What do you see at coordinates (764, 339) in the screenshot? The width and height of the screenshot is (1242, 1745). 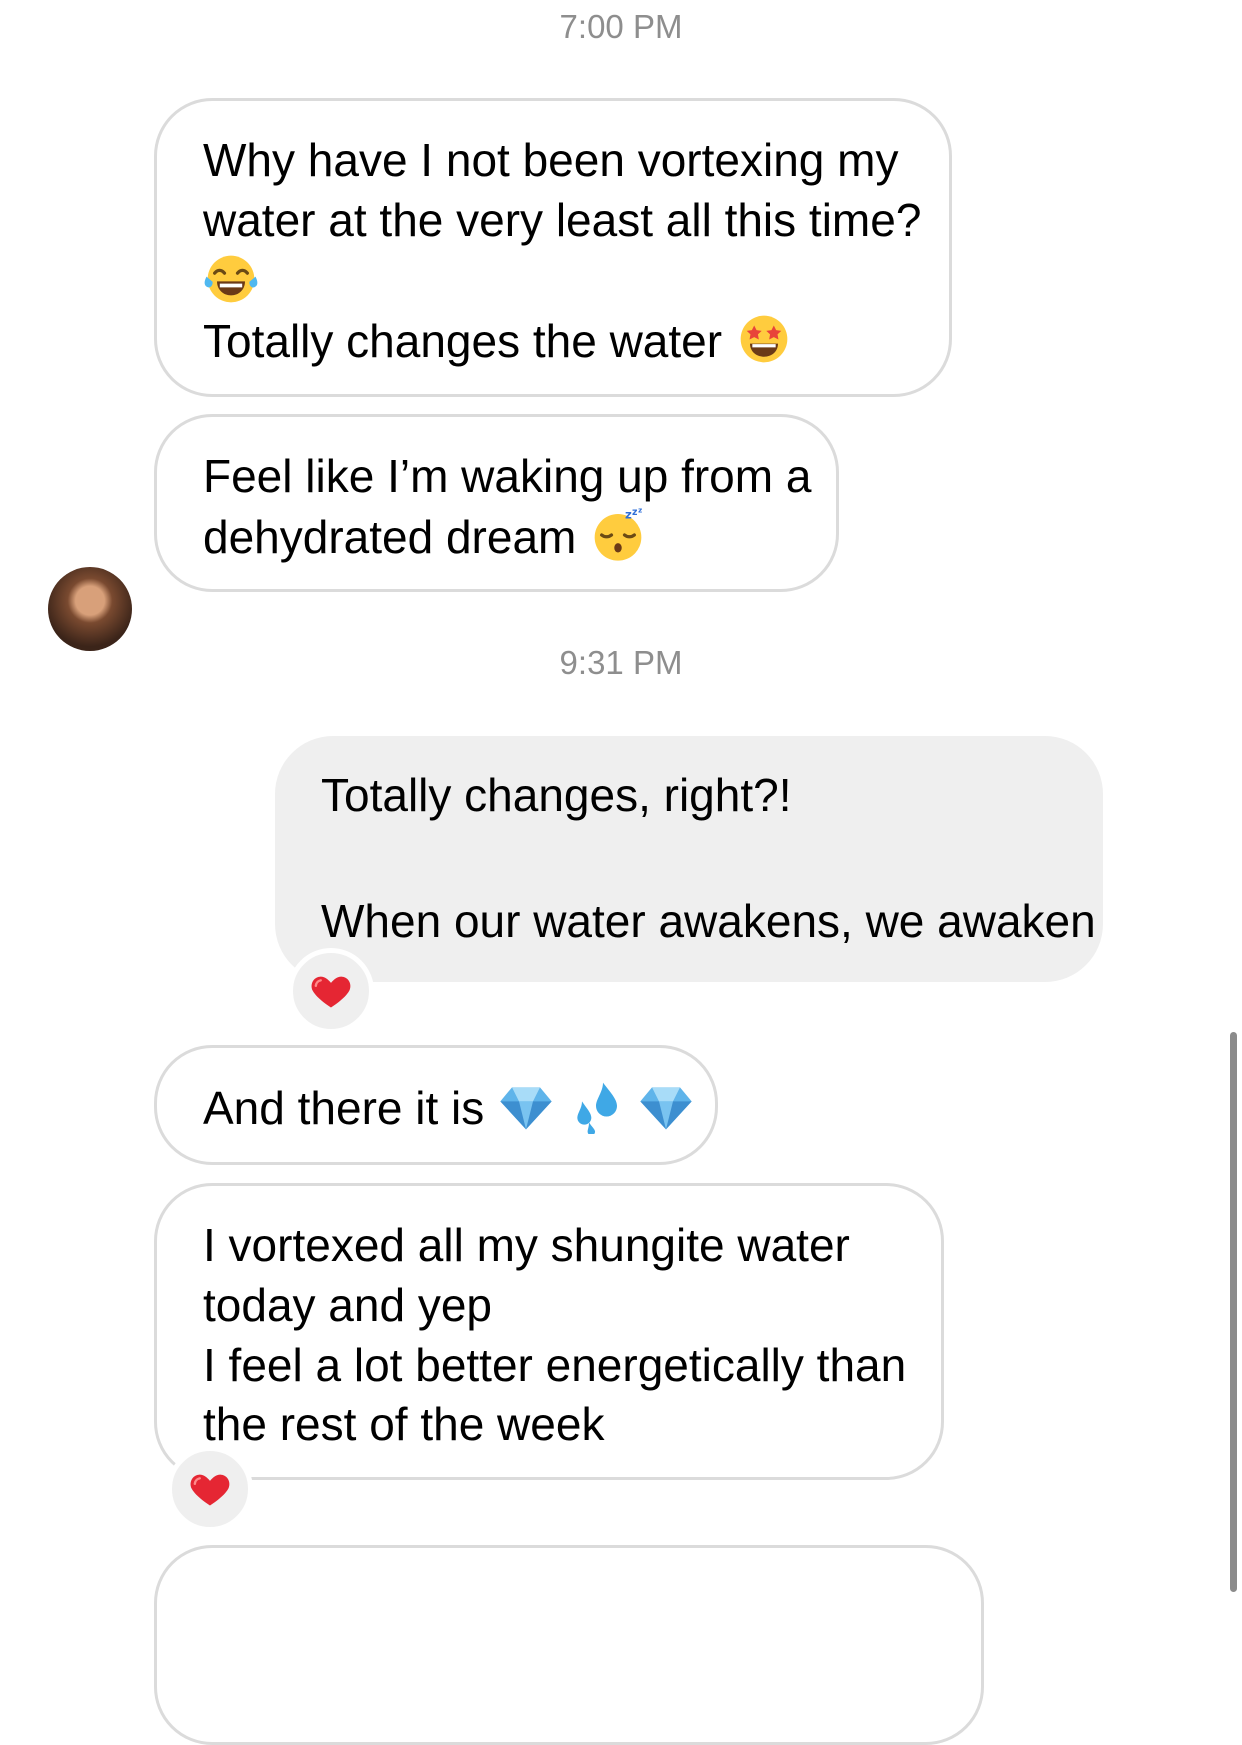 I see `star-struck-icon` at bounding box center [764, 339].